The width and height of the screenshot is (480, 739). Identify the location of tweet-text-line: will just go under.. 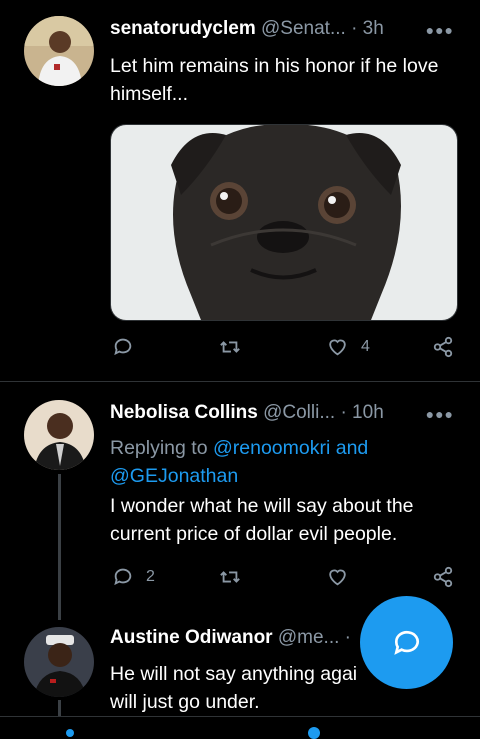
(185, 702).